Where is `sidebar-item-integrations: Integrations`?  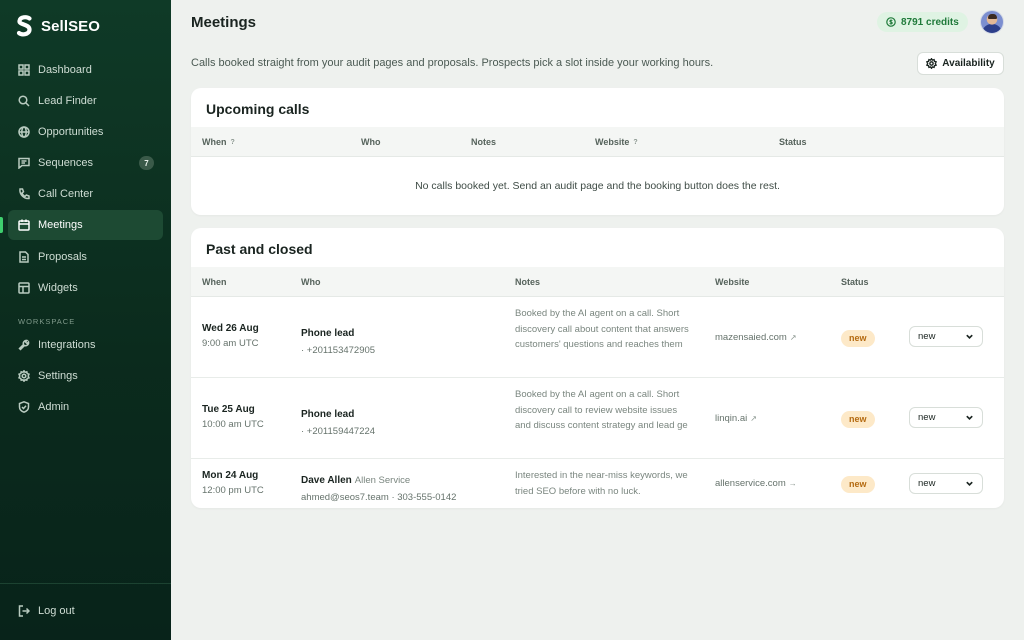
sidebar-item-integrations: Integrations is located at coordinates (85, 345).